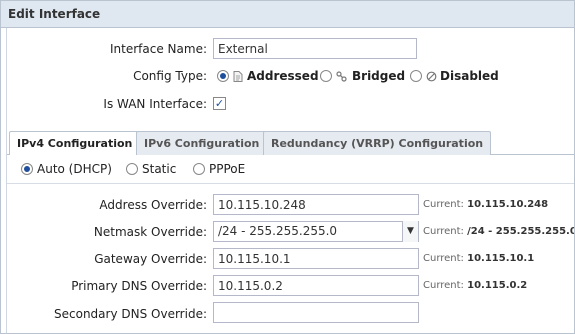 This screenshot has height=334, width=575. What do you see at coordinates (475, 285) in the screenshot?
I see `primary-dns-current: Current: 10.115.0.2` at bounding box center [475, 285].